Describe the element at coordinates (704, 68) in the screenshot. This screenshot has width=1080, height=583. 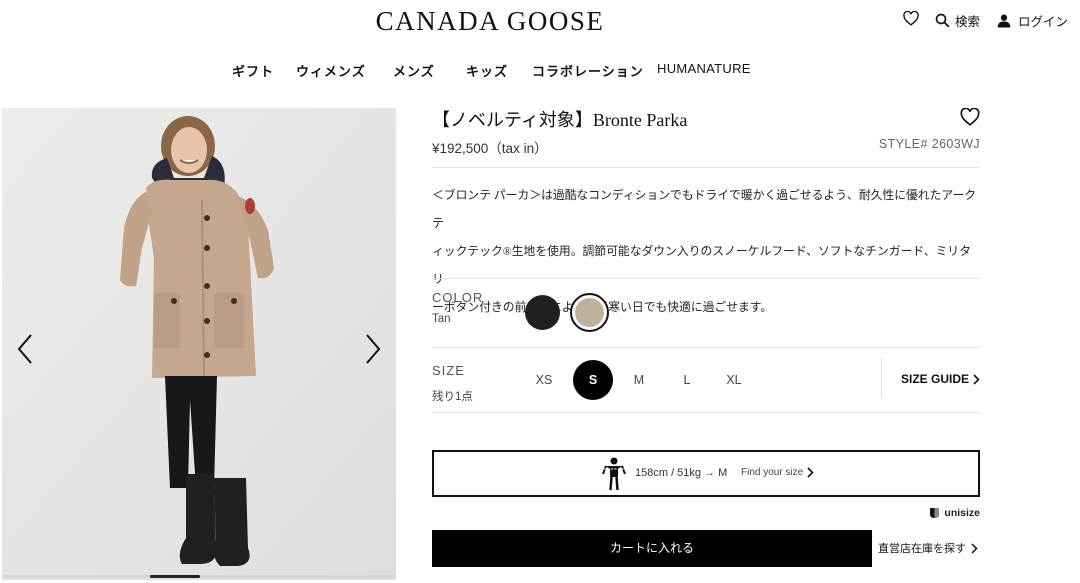
I see `nav-item-humanature: HUMANATURE` at that location.